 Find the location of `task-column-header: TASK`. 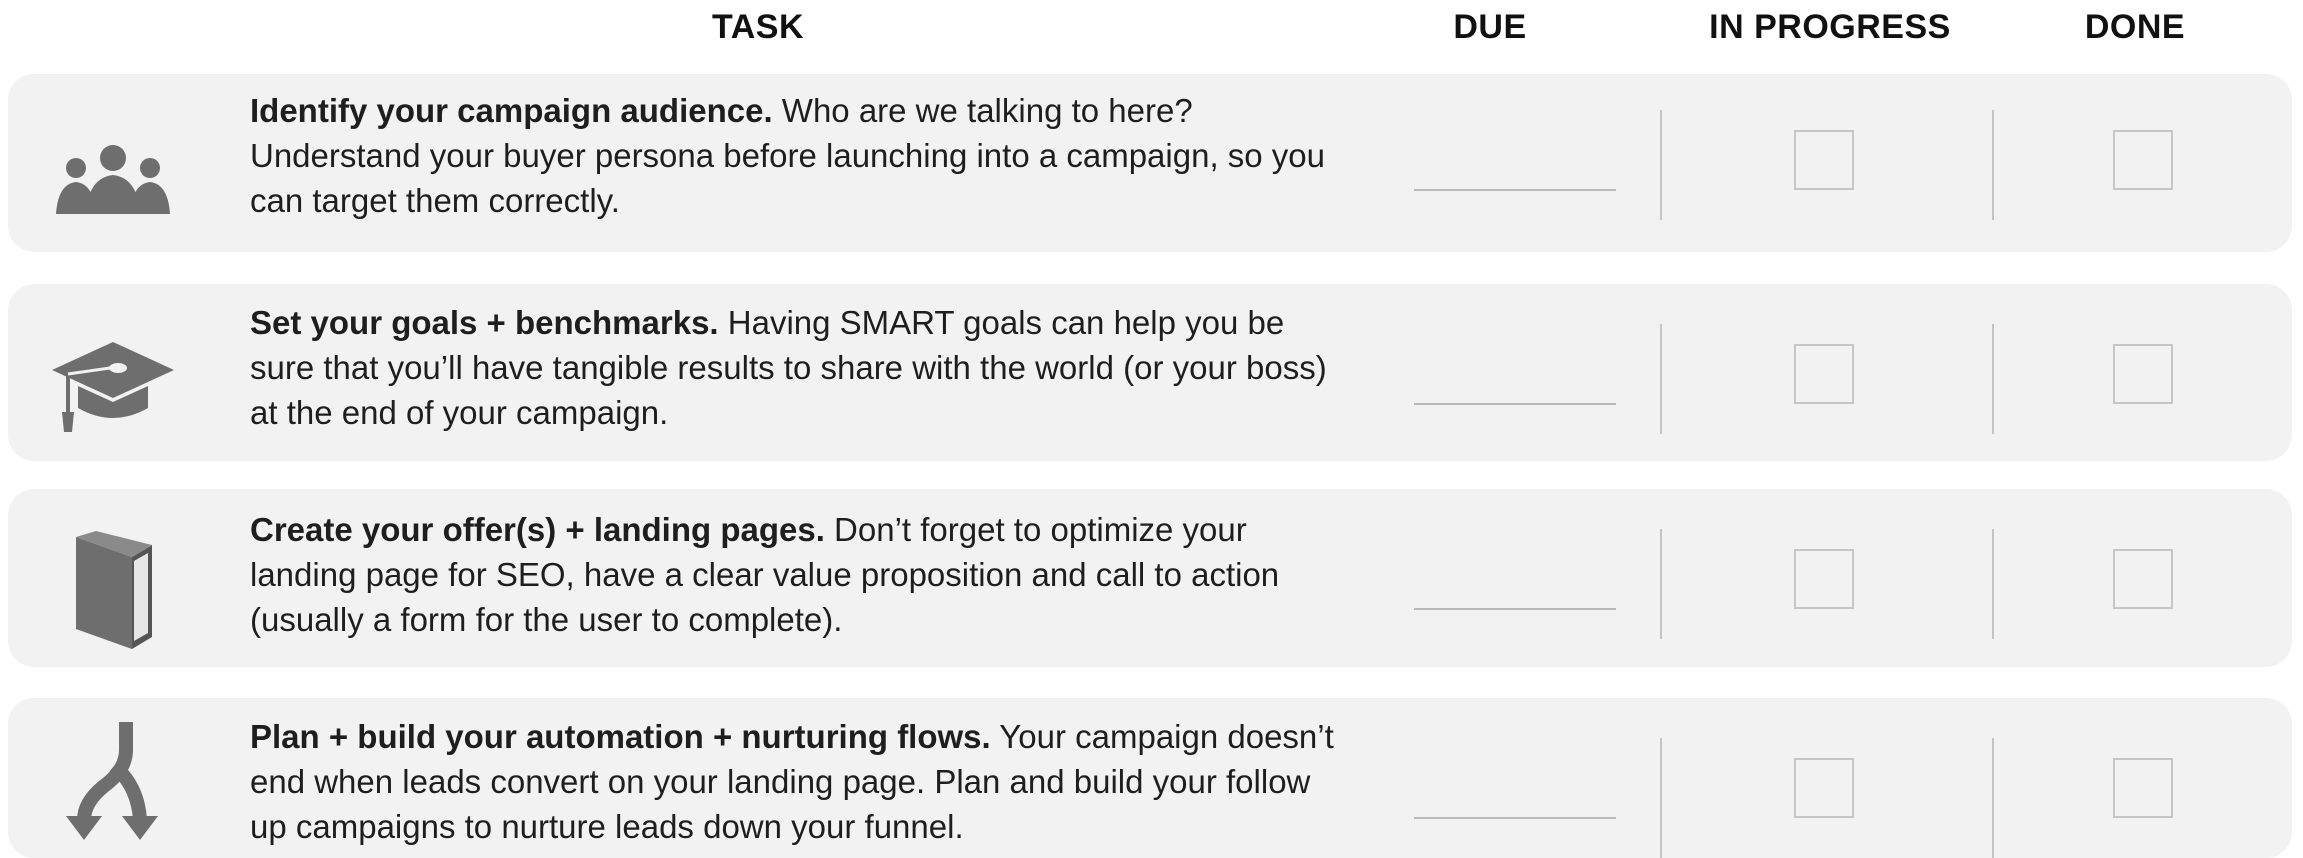

task-column-header: TASK is located at coordinates (758, 27).